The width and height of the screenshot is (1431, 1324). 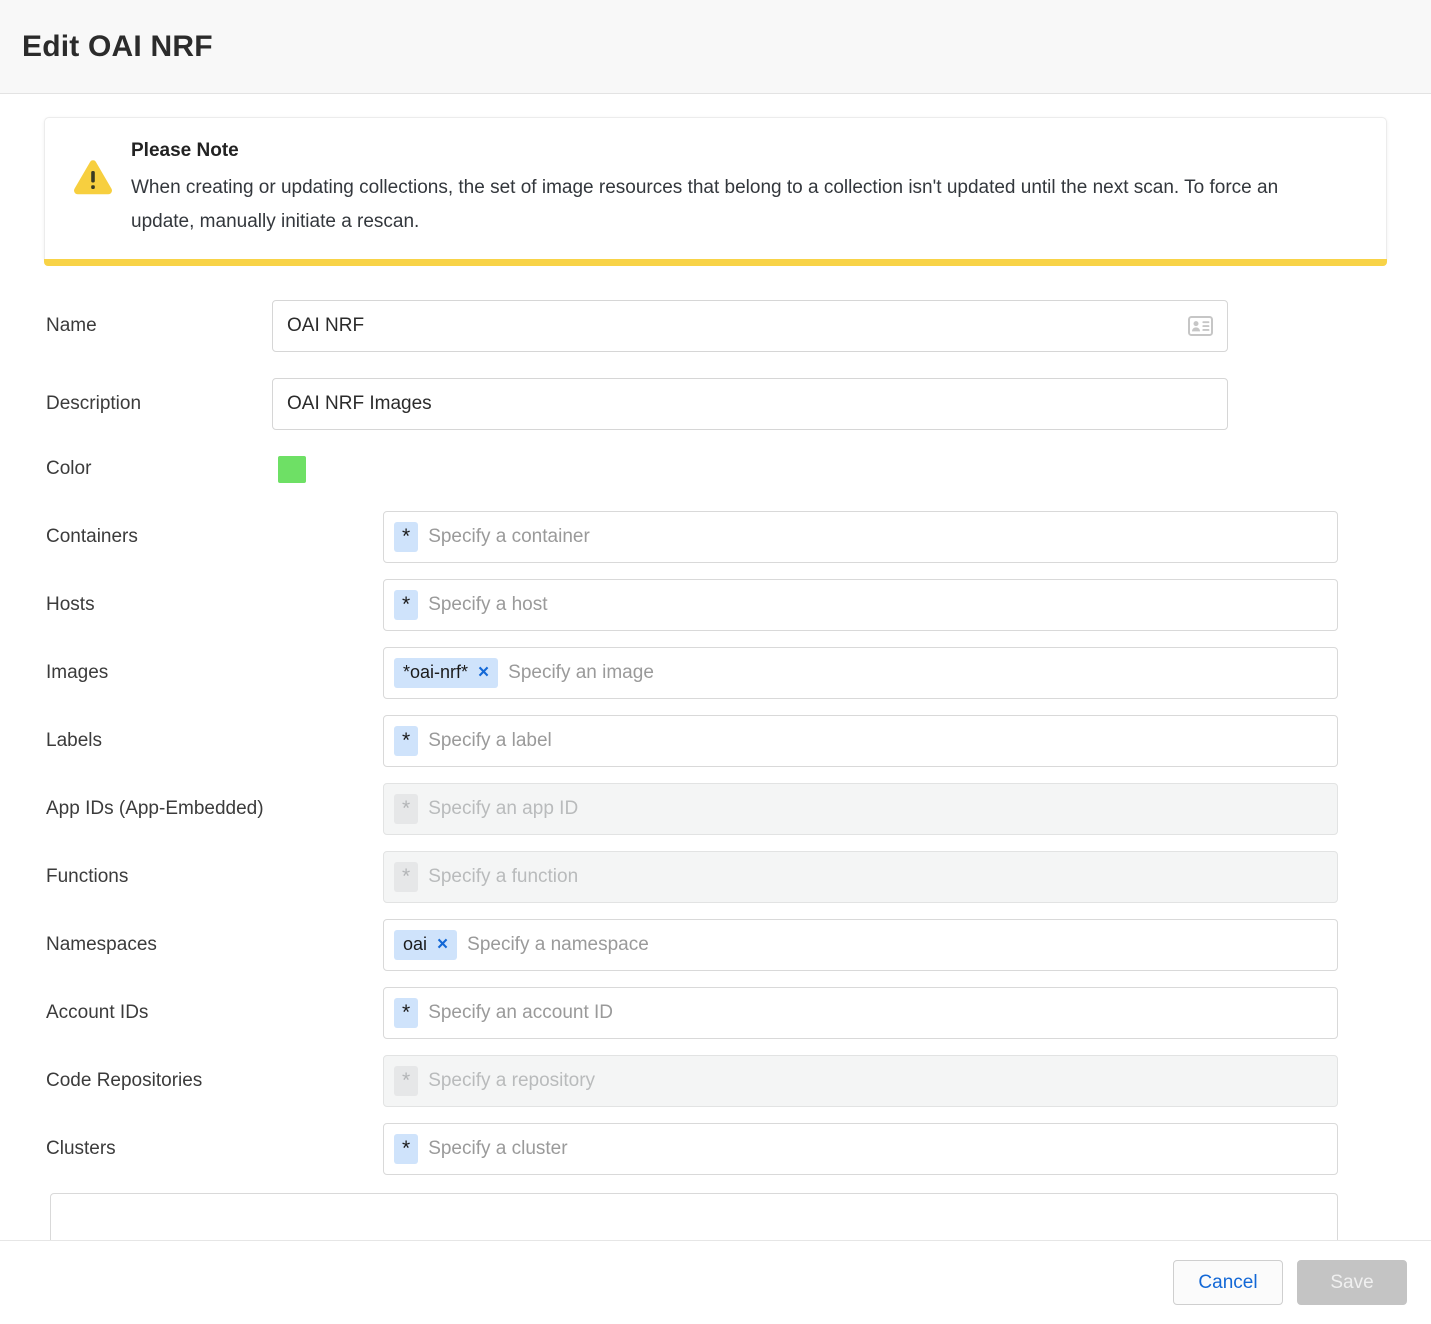 I want to click on field-placeholder: Specify an account ID, so click(x=521, y=1012).